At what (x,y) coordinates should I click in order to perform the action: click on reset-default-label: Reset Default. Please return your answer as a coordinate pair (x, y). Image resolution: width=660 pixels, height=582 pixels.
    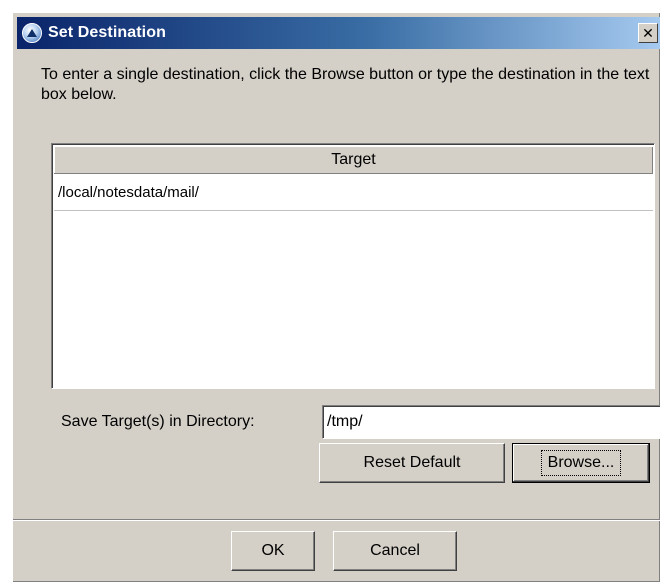
    Looking at the image, I should click on (412, 462).